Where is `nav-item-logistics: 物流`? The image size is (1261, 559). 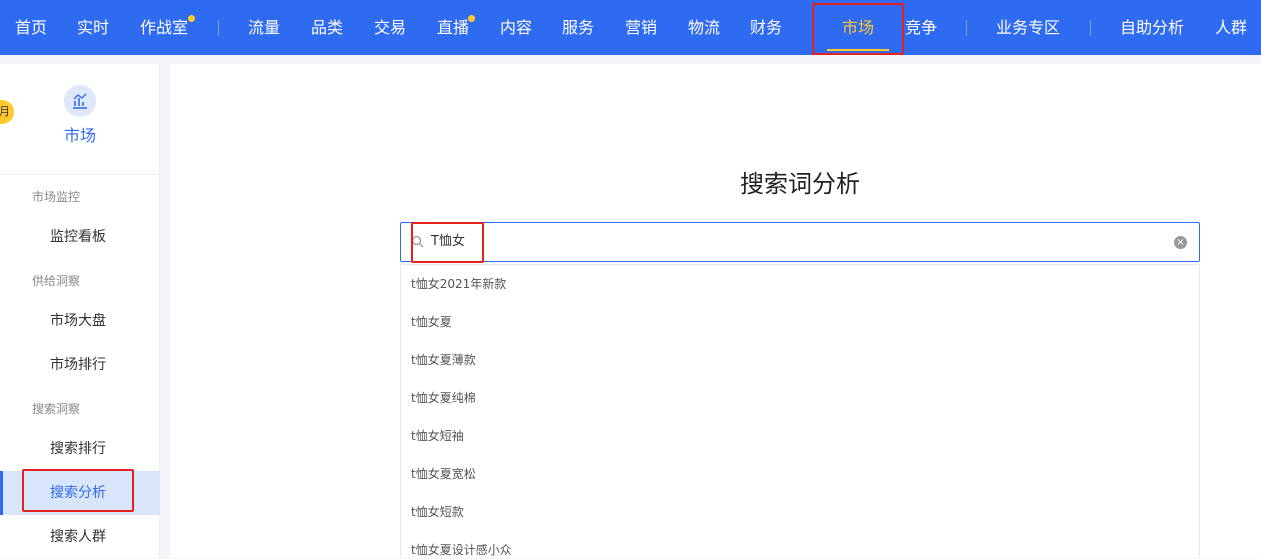
nav-item-logistics: 物流 is located at coordinates (704, 27).